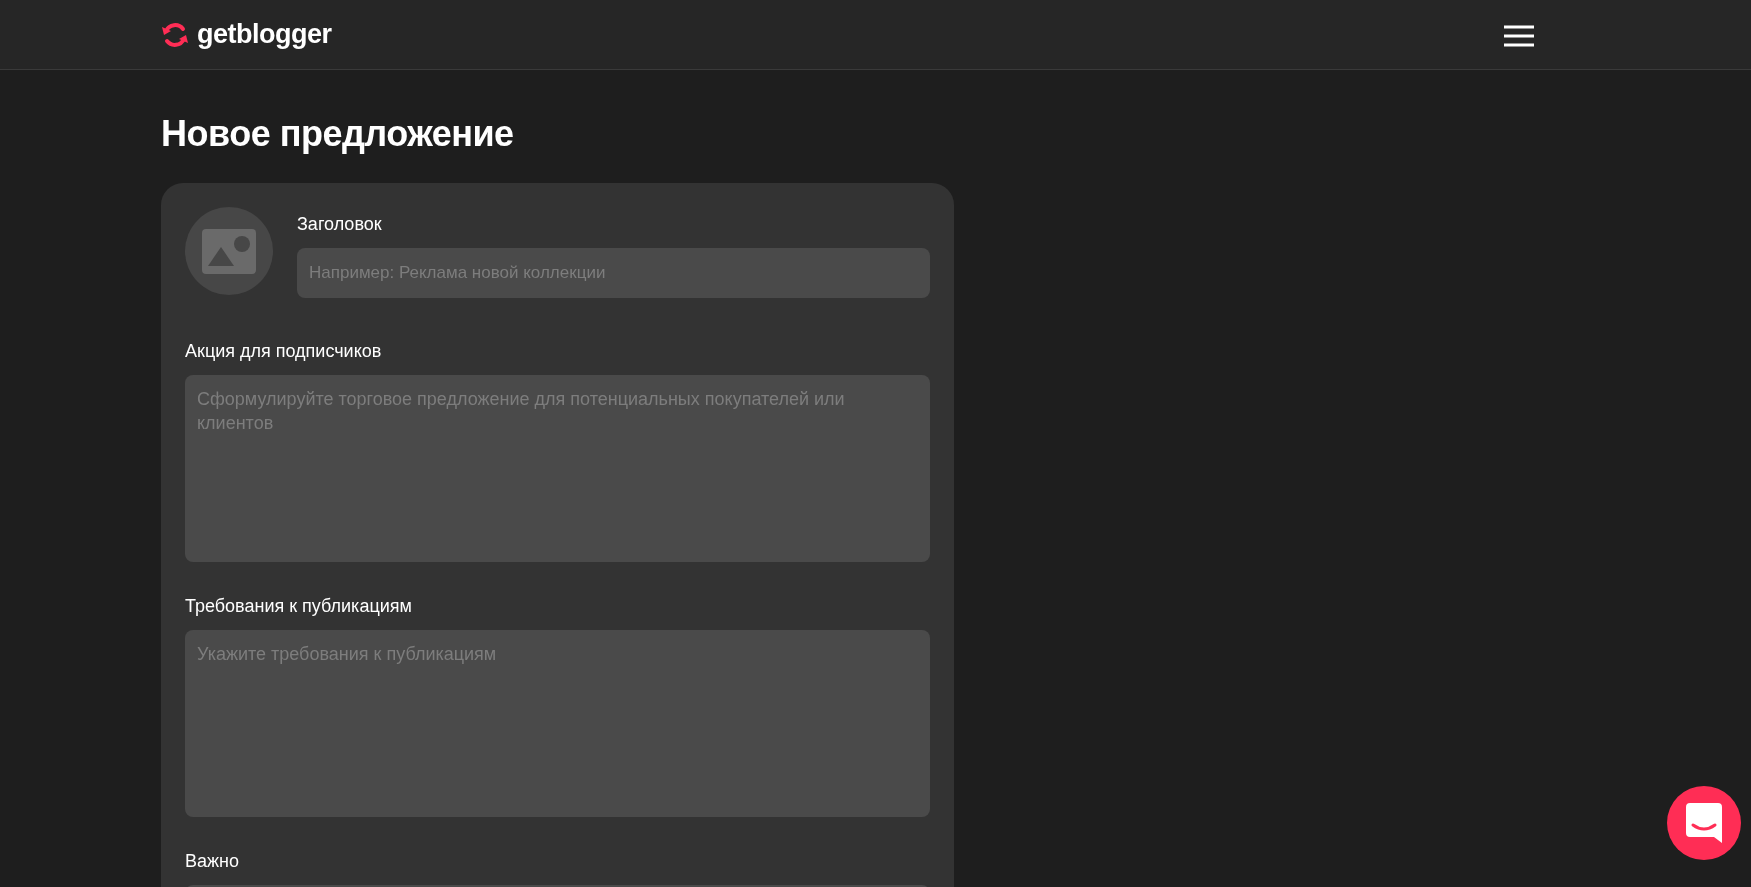  Describe the element at coordinates (299, 606) in the screenshot. I see `field-label: Требования к публикациям` at that location.